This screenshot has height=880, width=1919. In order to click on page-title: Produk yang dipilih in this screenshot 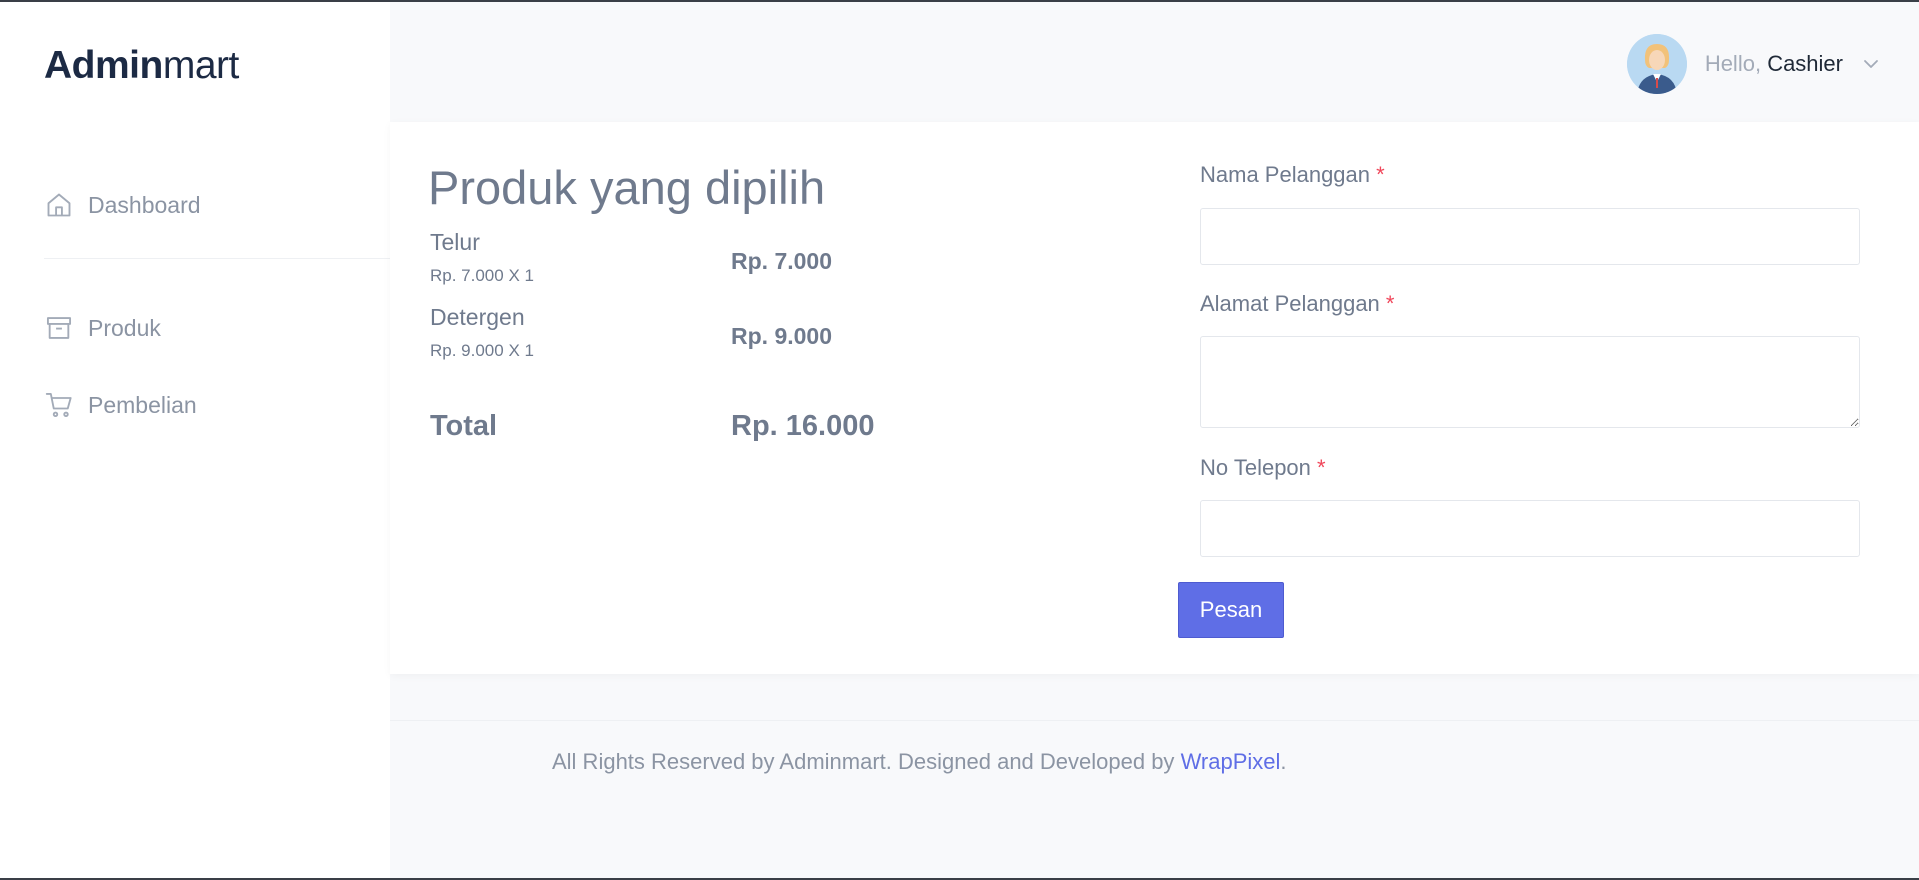, I will do `click(627, 187)`.